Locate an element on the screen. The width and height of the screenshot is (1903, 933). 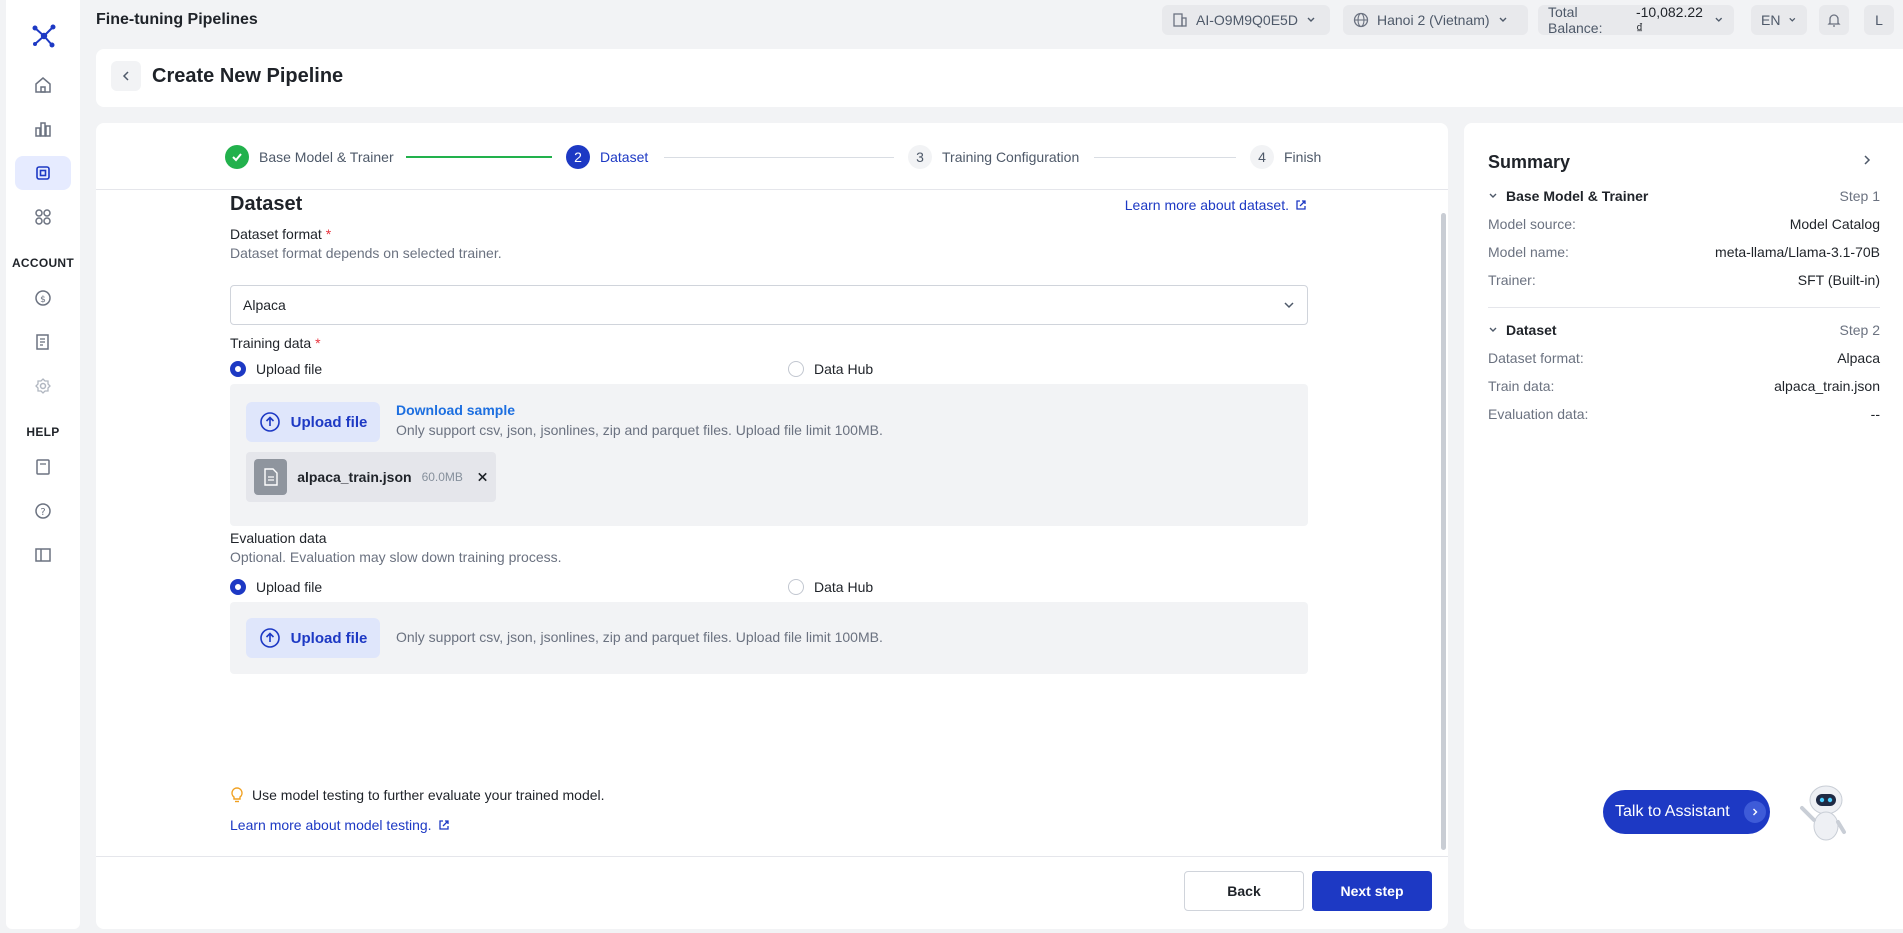
notifications-button is located at coordinates (1834, 20).